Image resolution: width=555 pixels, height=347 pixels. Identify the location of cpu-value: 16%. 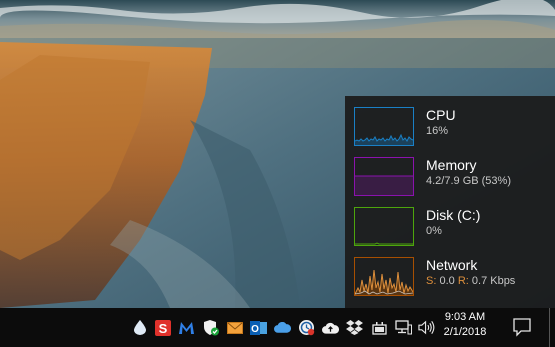
(437, 131).